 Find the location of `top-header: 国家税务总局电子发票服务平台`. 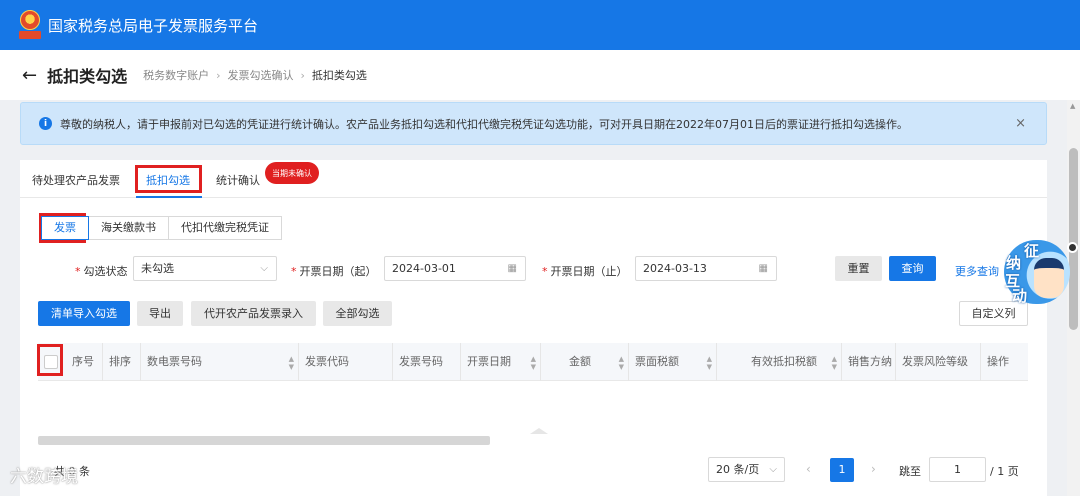

top-header: 国家税务总局电子发票服务平台 is located at coordinates (540, 25).